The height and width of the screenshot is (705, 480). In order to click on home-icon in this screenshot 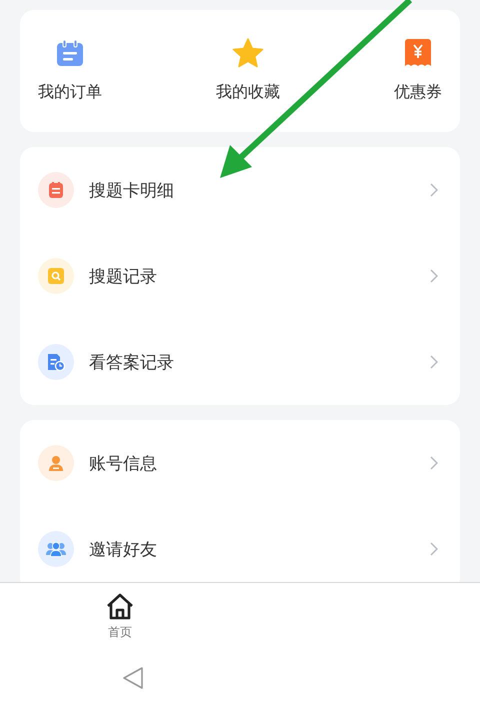, I will do `click(120, 606)`.